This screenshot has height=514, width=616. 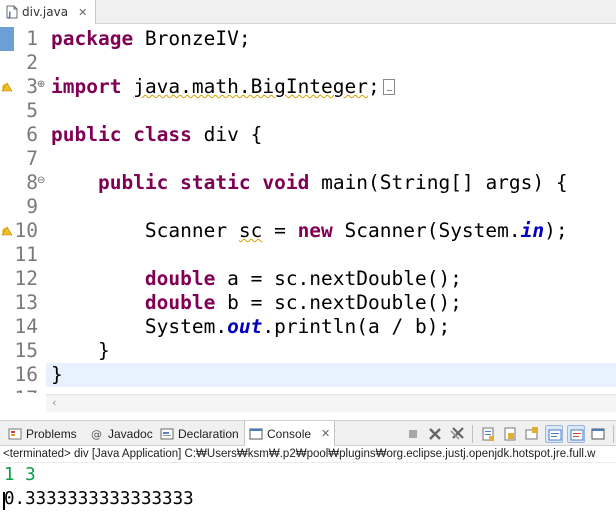 What do you see at coordinates (256, 279) in the screenshot?
I see `code-line: double a = sc.nextDouble();` at bounding box center [256, 279].